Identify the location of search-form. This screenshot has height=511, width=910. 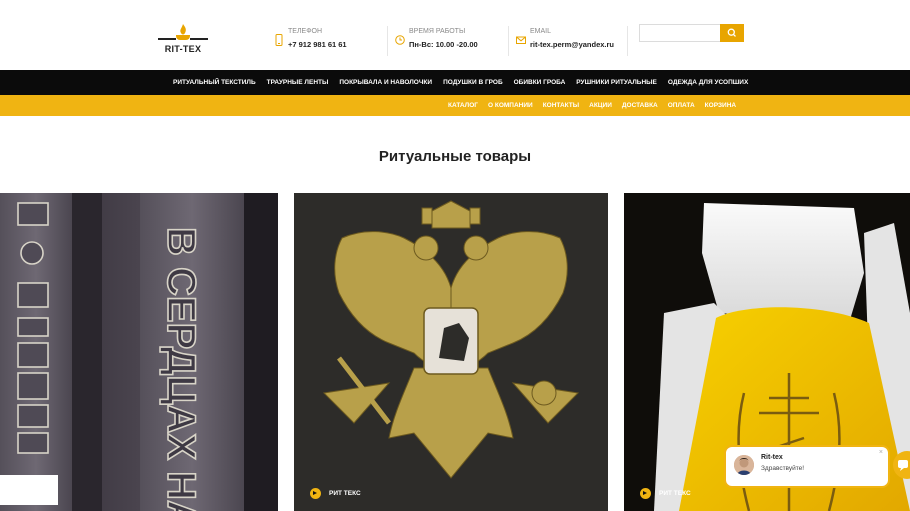
(691, 33).